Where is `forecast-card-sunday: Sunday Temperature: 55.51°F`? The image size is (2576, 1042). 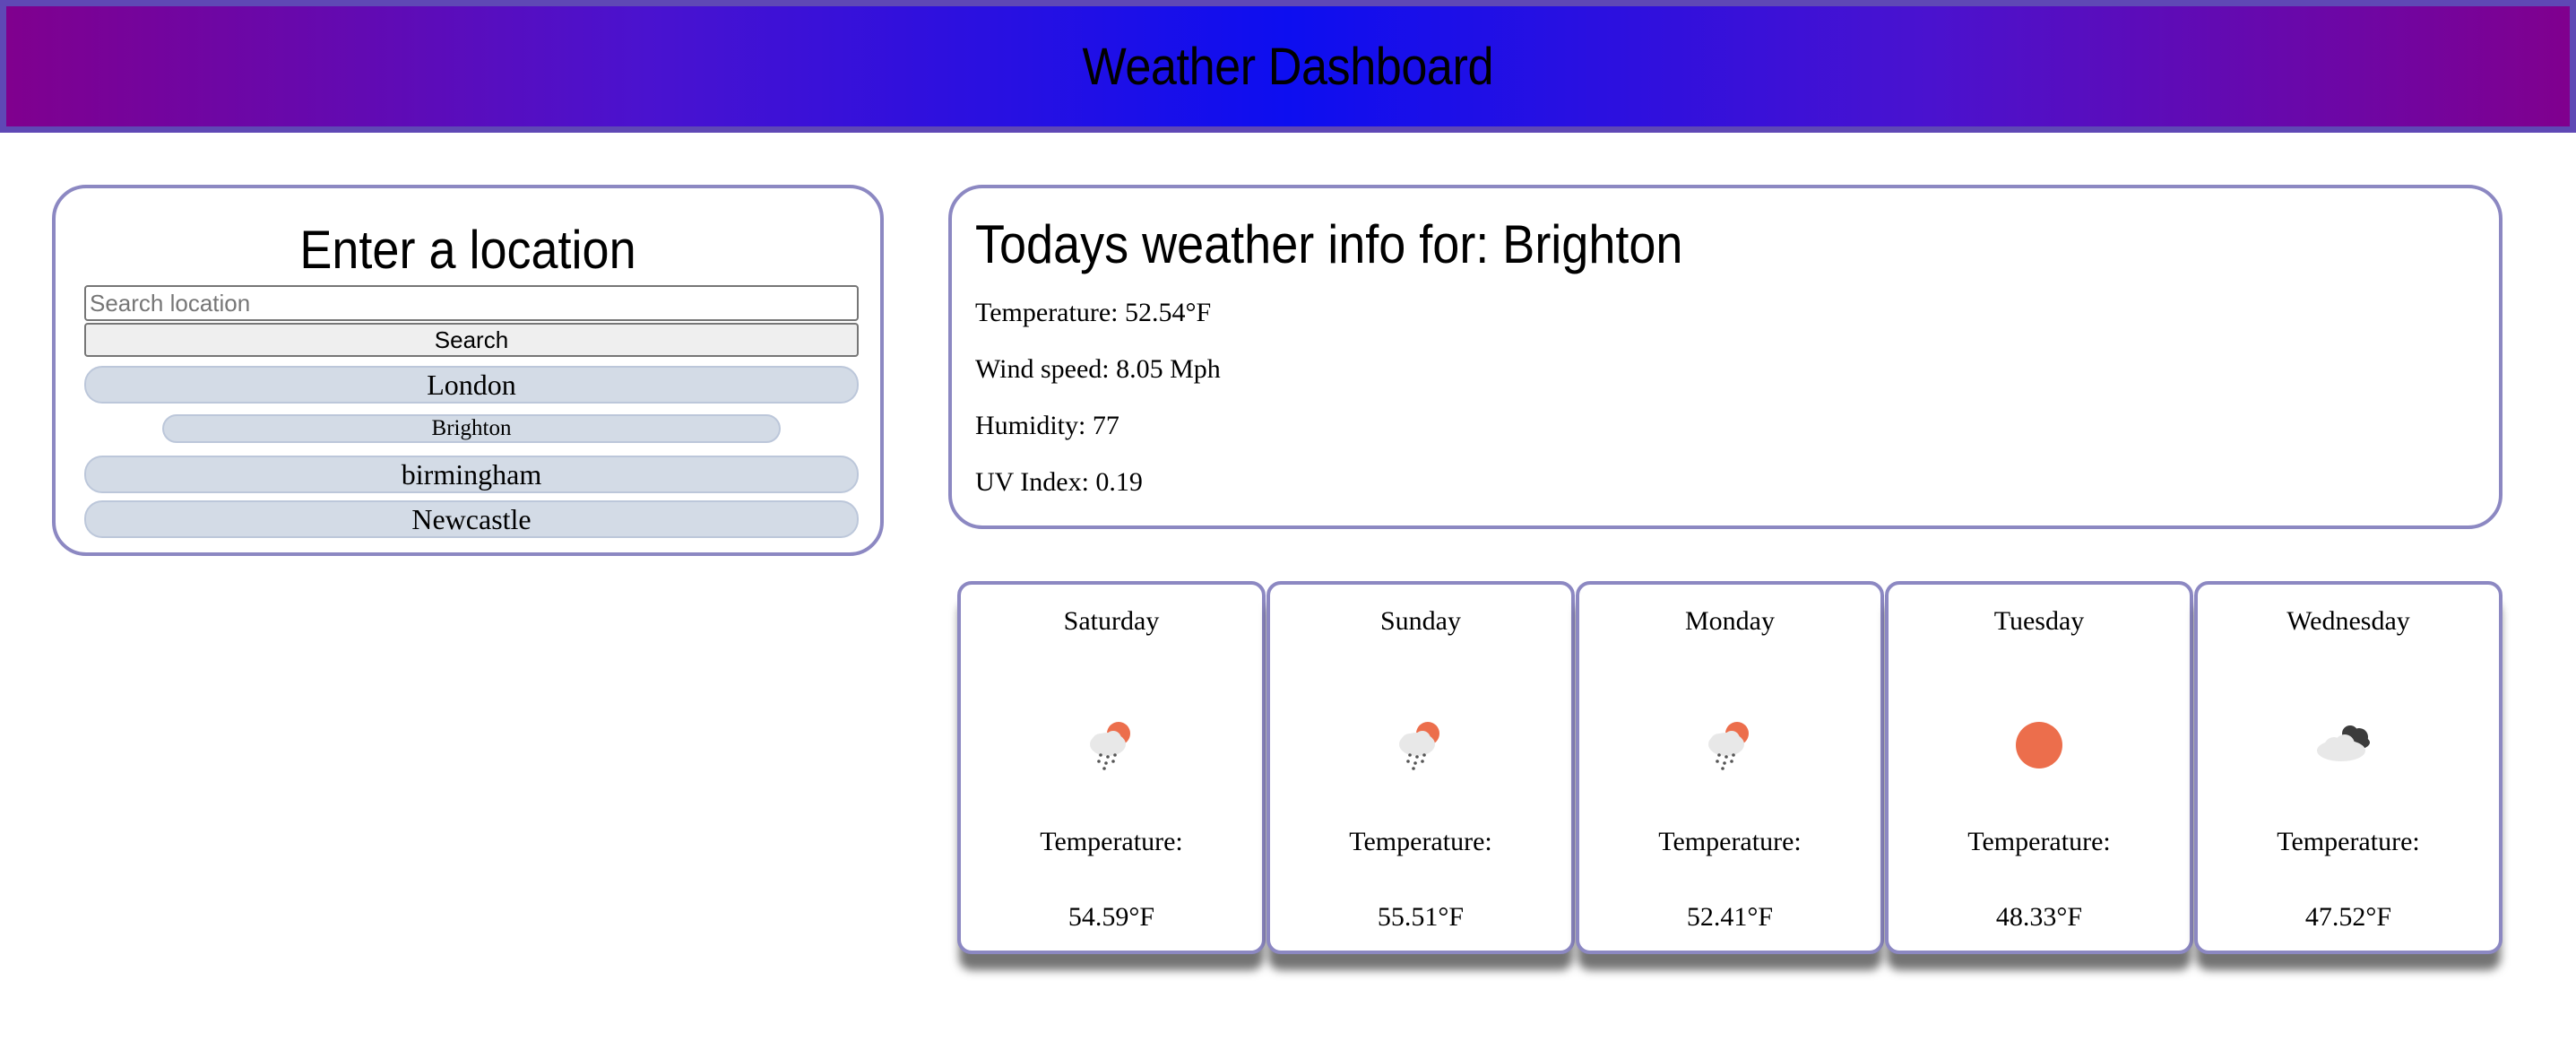 forecast-card-sunday: Sunday Temperature: 55.51°F is located at coordinates (1420, 768).